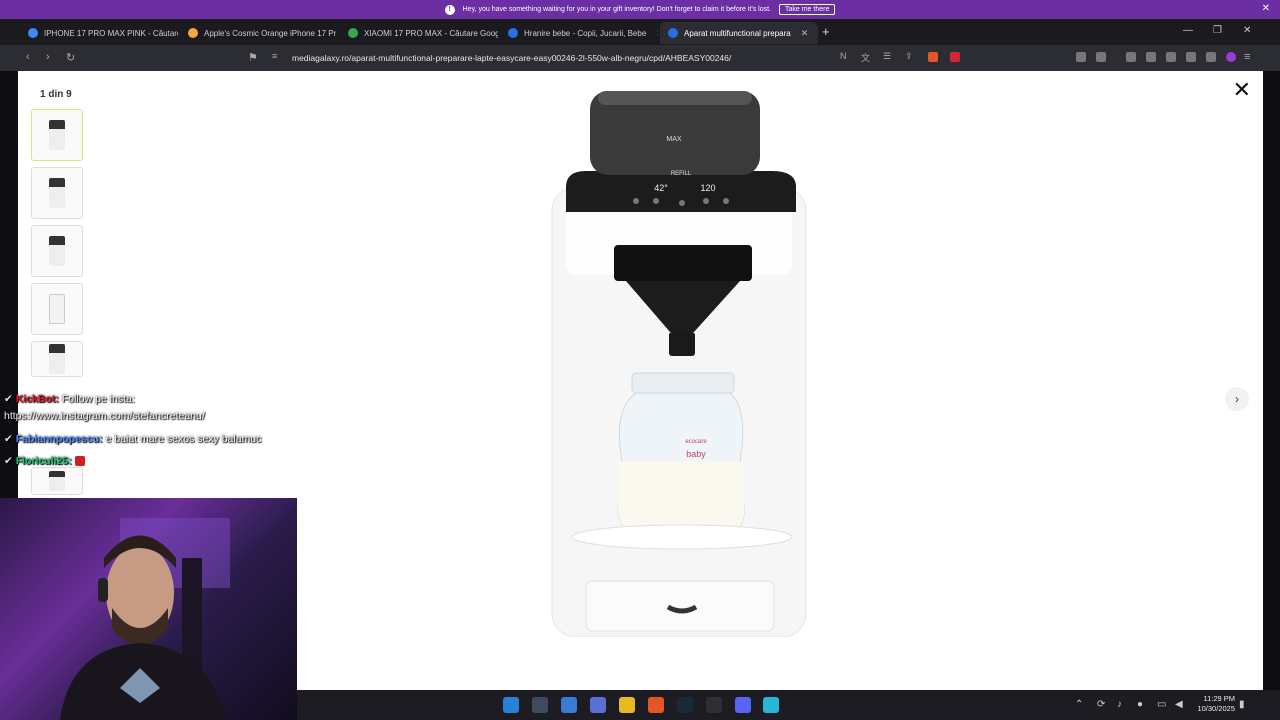 This screenshot has height=720, width=1280. I want to click on chevron-up-icon: ⌃, so click(1079, 704).